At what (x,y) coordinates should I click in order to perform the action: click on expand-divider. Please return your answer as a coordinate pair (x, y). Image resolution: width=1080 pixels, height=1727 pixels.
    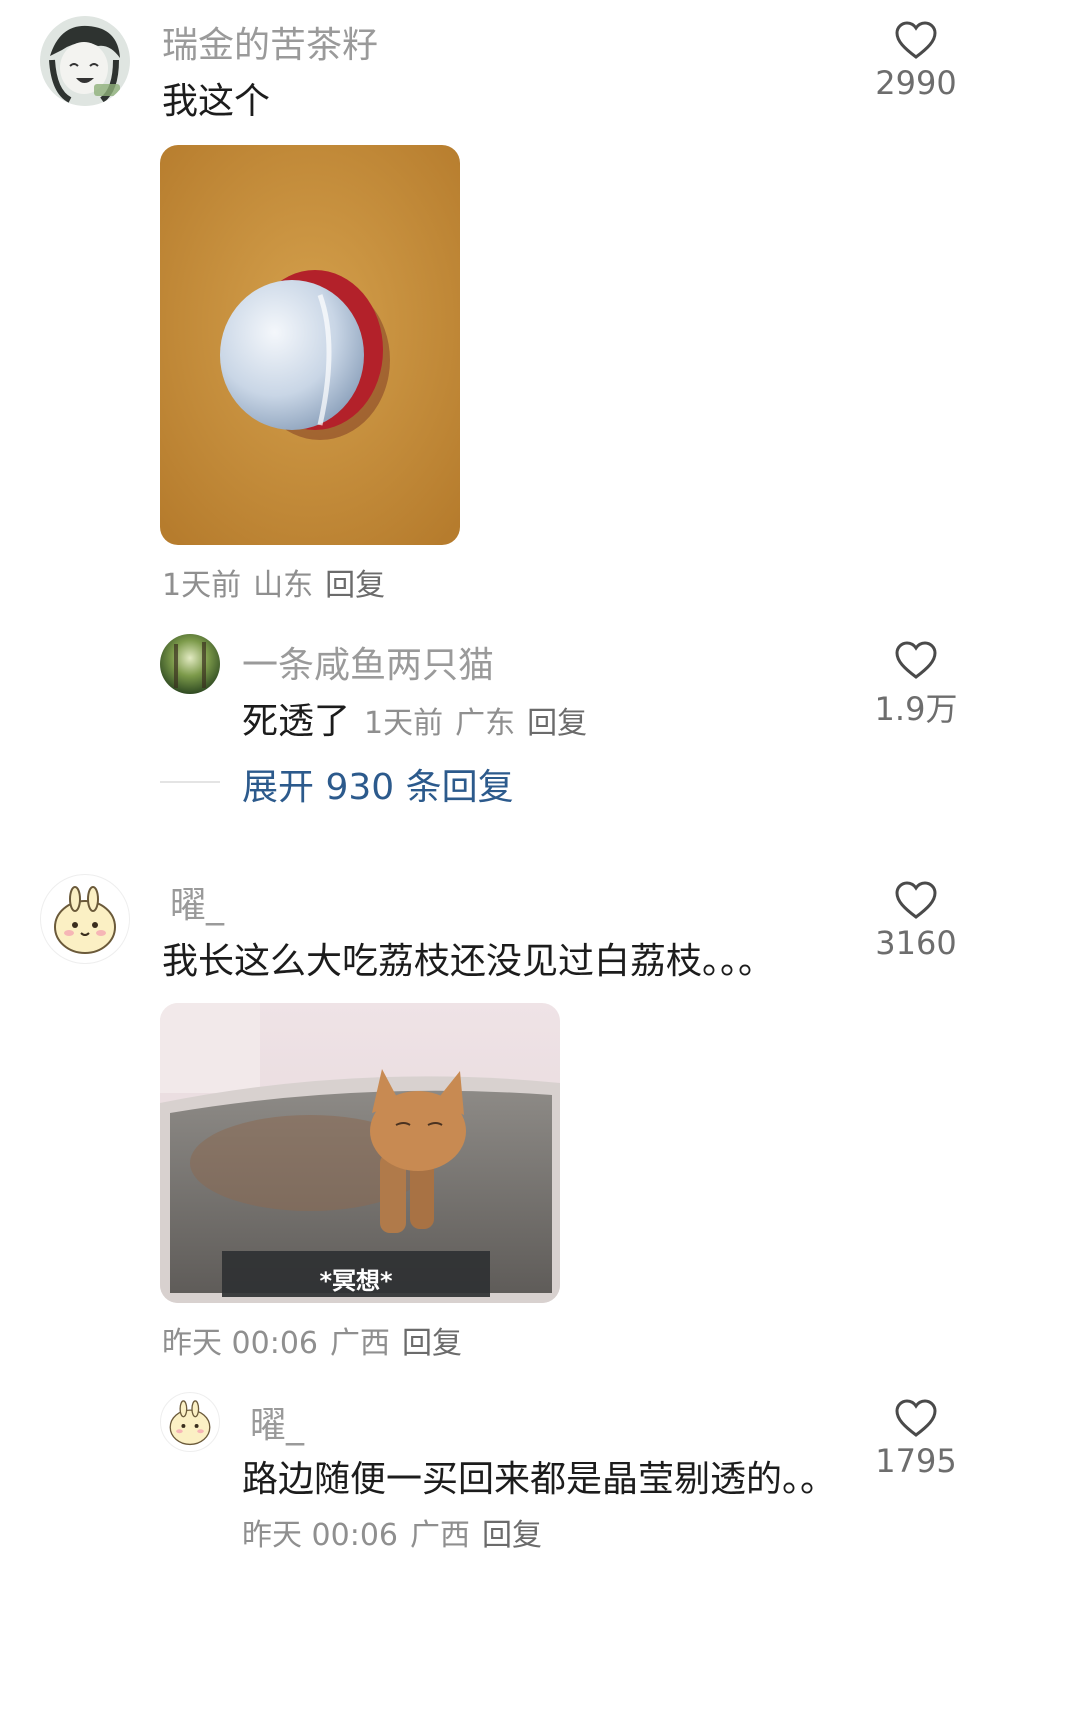
    Looking at the image, I should click on (190, 782).